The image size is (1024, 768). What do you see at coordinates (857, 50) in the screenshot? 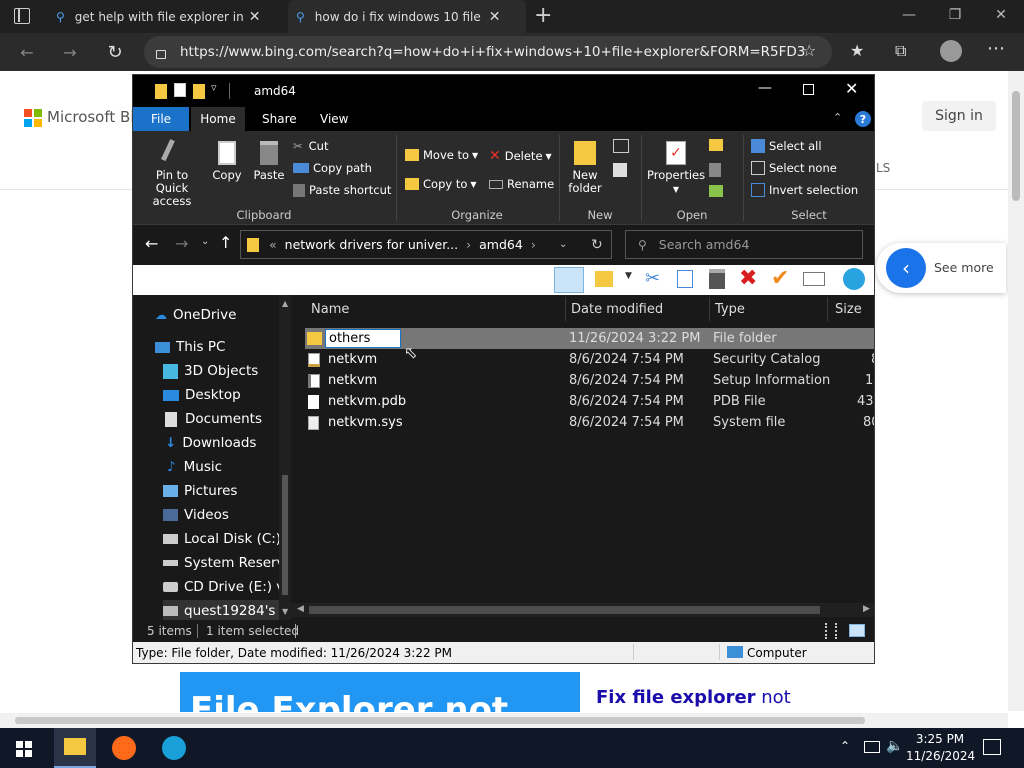
I see `favorites-icon: ★` at bounding box center [857, 50].